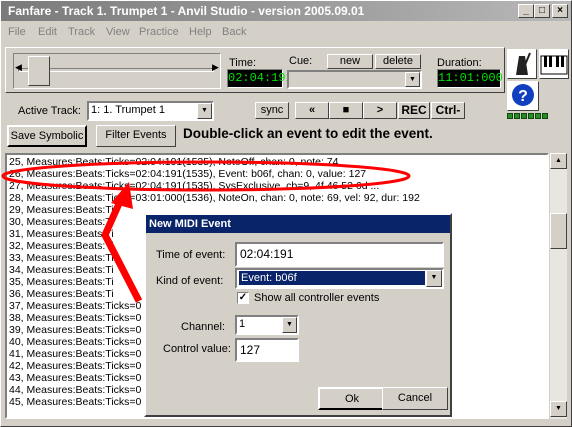  I want to click on channel-select: 1 ▼, so click(267, 325).